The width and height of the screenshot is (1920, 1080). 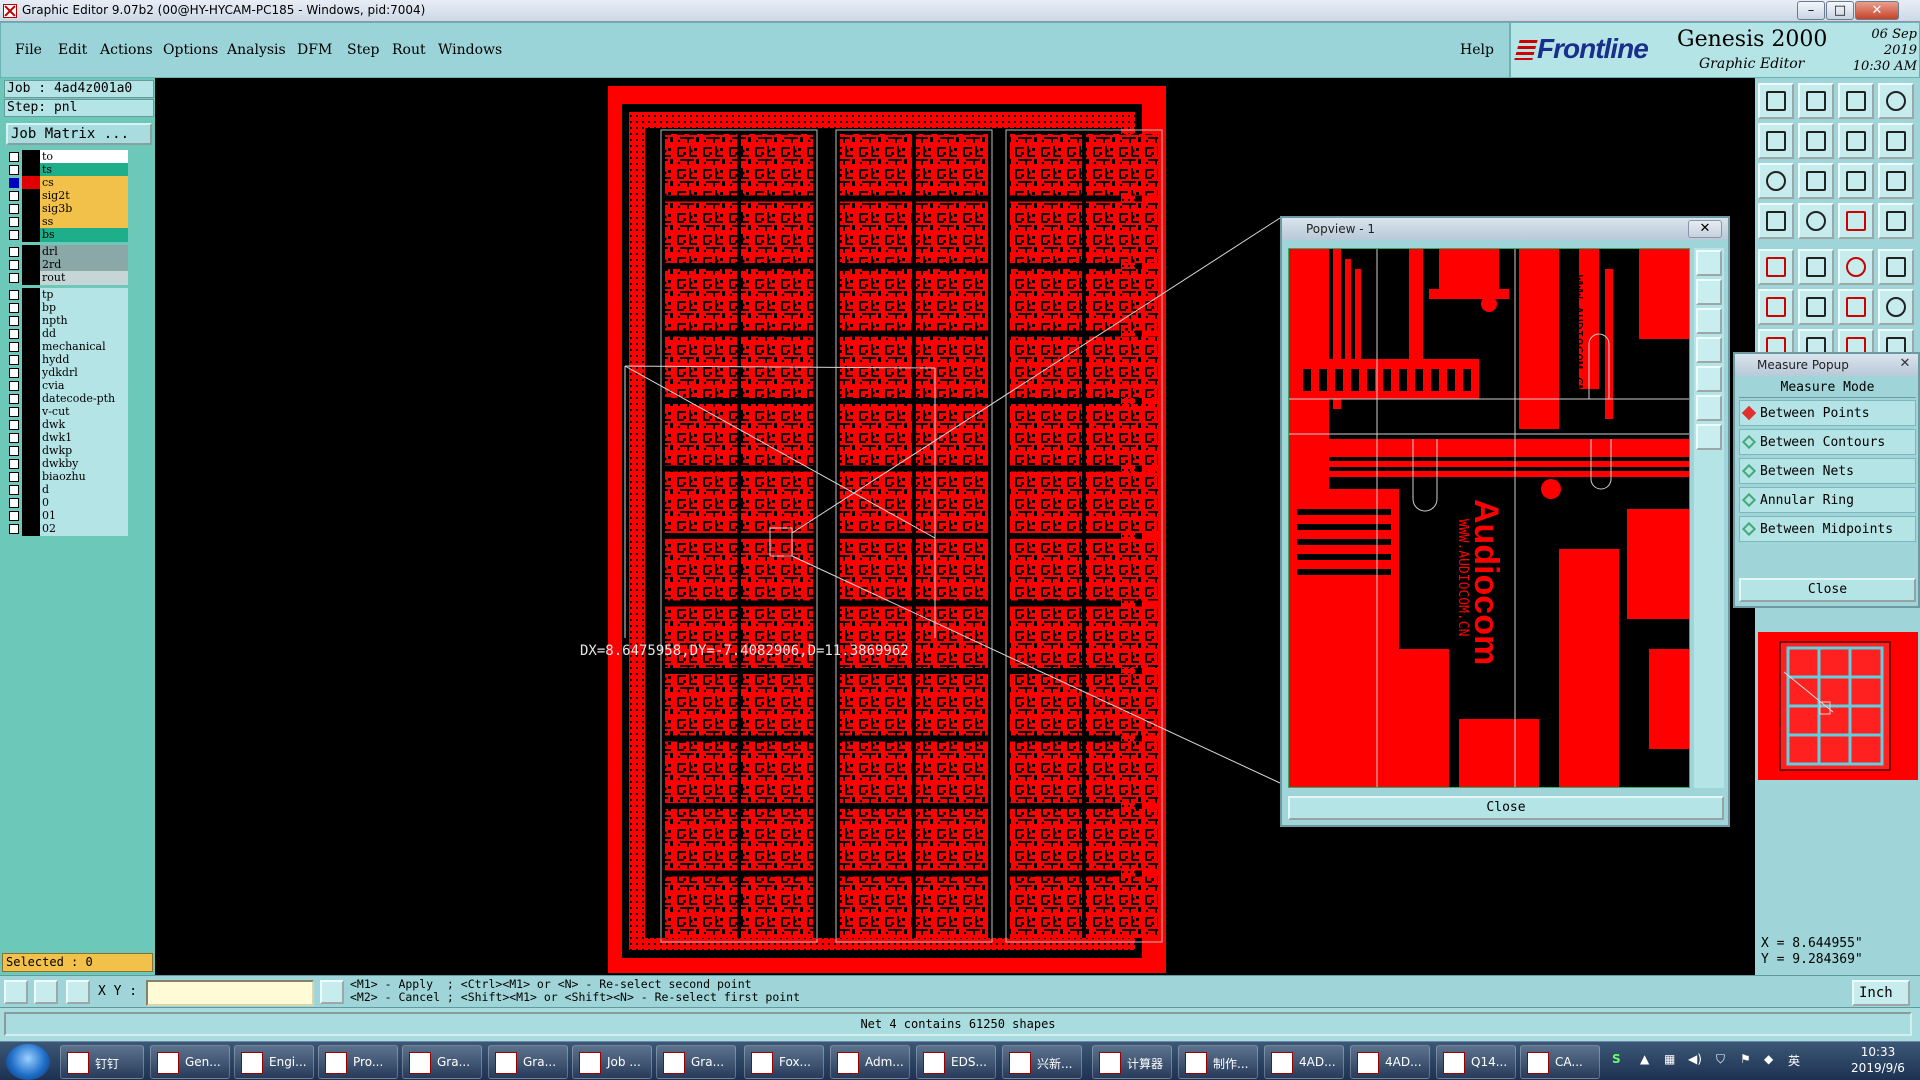 I want to click on layer-name: sig2t, so click(x=84, y=196).